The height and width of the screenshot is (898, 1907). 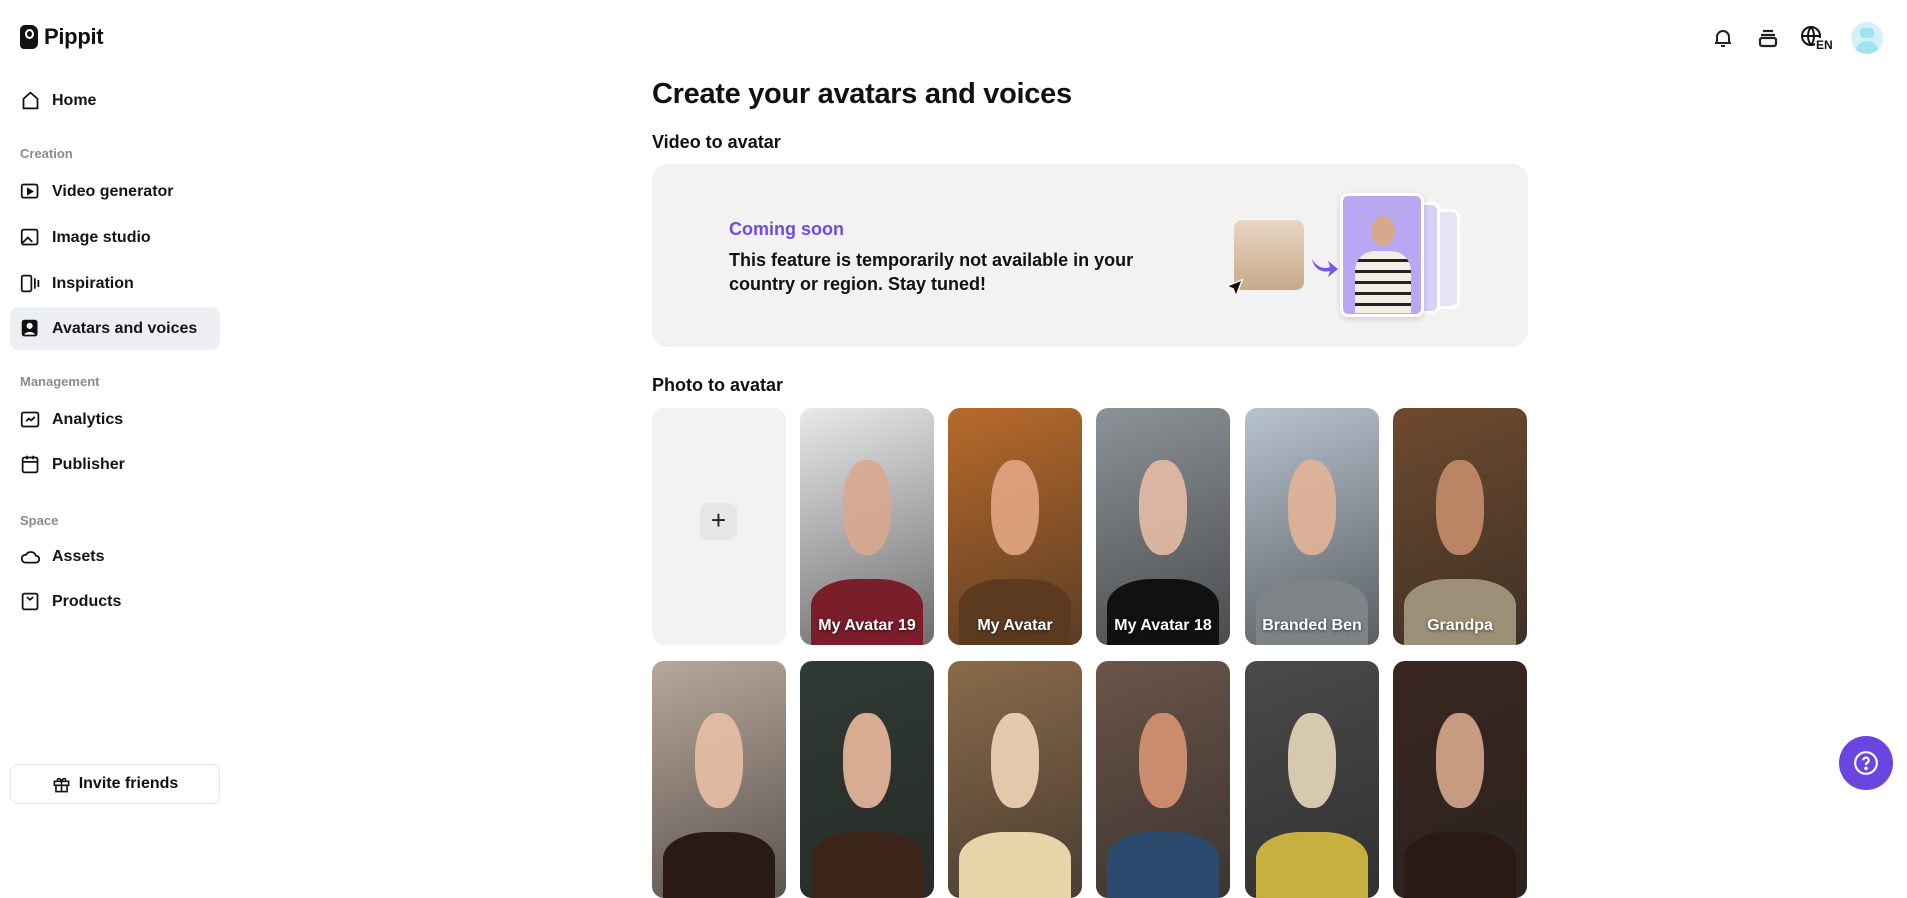 I want to click on gift-icon, so click(x=61, y=784).